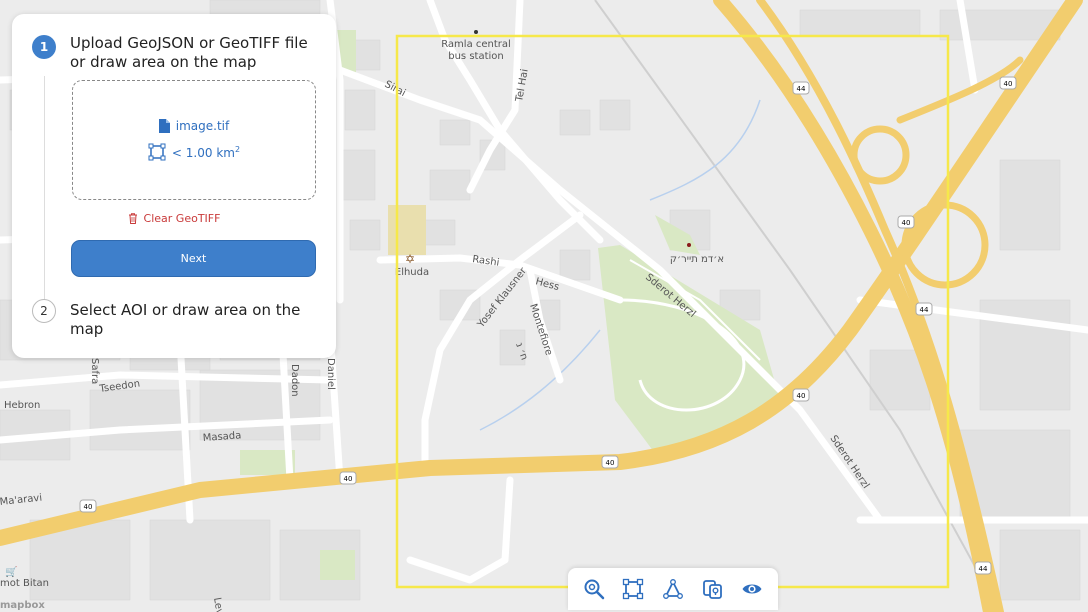  I want to click on zoom-icon, so click(594, 589).